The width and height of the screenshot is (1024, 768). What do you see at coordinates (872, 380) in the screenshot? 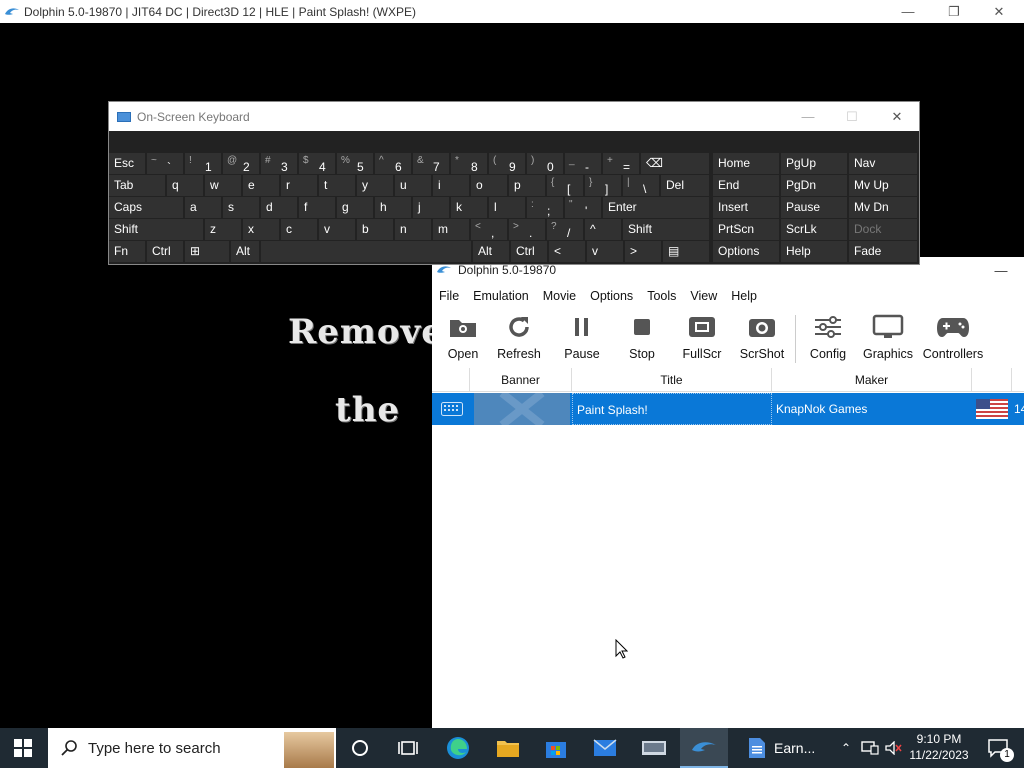
I see `column-header-maker: Maker` at bounding box center [872, 380].